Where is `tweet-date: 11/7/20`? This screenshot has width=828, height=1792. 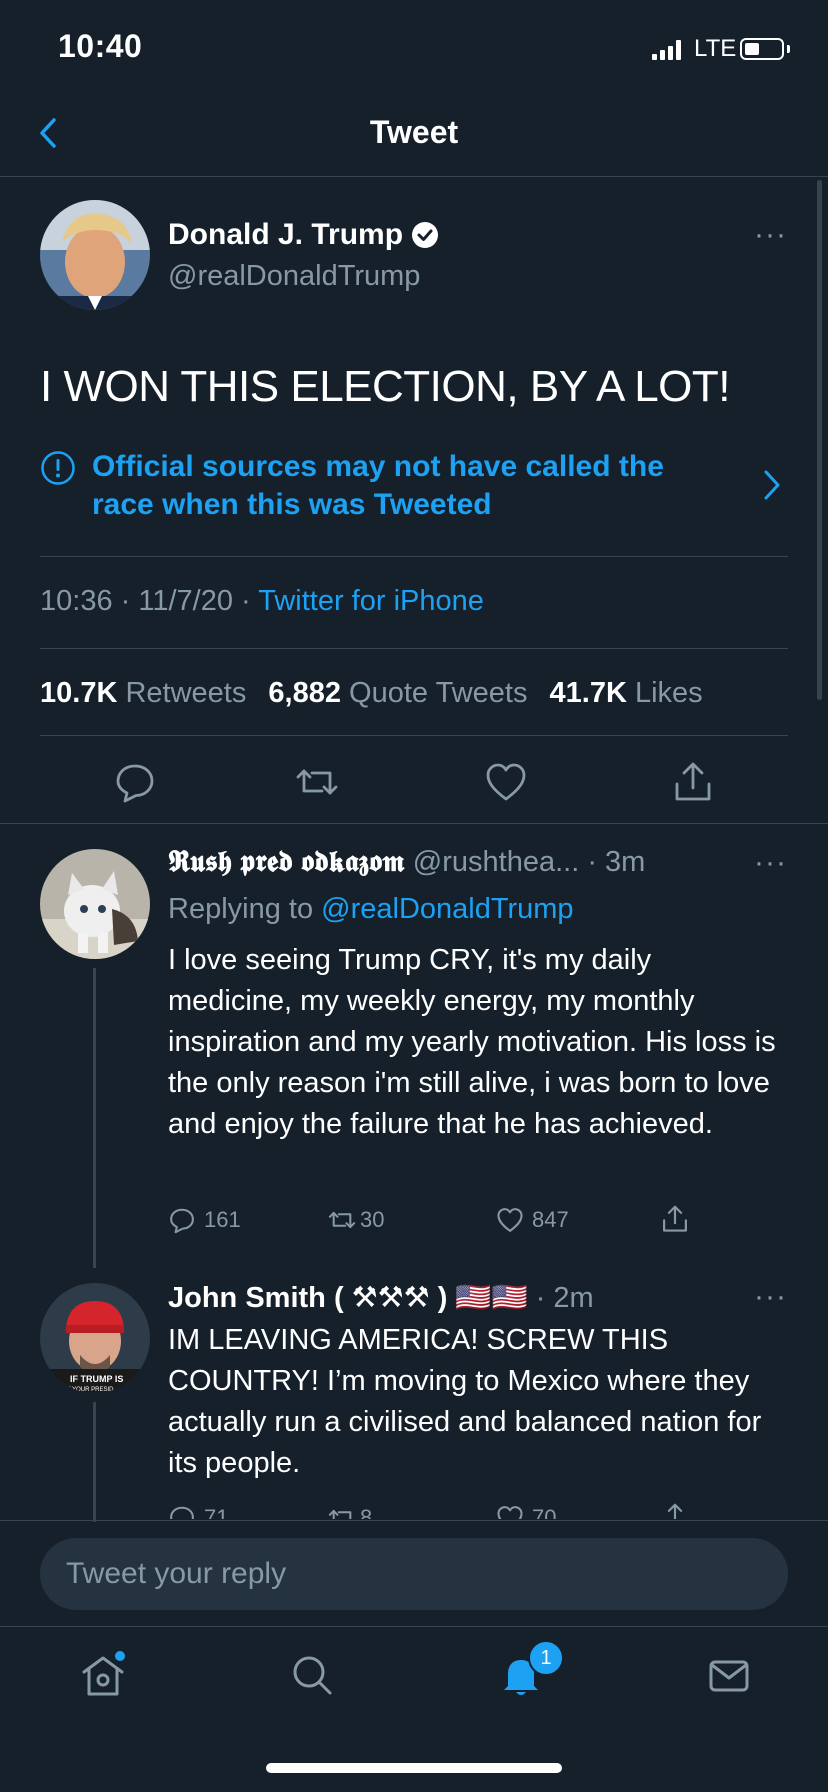 tweet-date: 11/7/20 is located at coordinates (185, 601).